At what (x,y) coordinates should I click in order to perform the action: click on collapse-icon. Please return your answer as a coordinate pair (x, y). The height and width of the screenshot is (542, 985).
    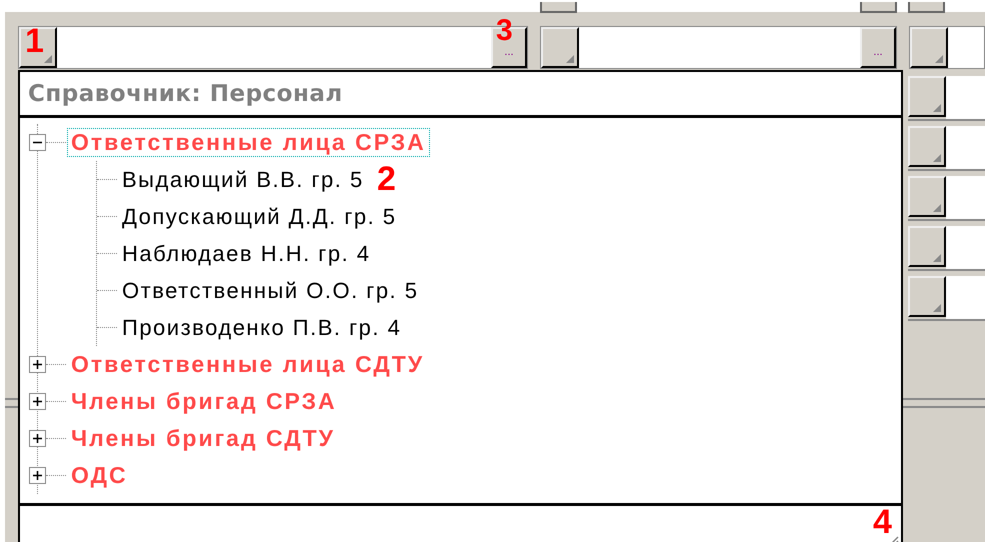
    Looking at the image, I should click on (37, 142).